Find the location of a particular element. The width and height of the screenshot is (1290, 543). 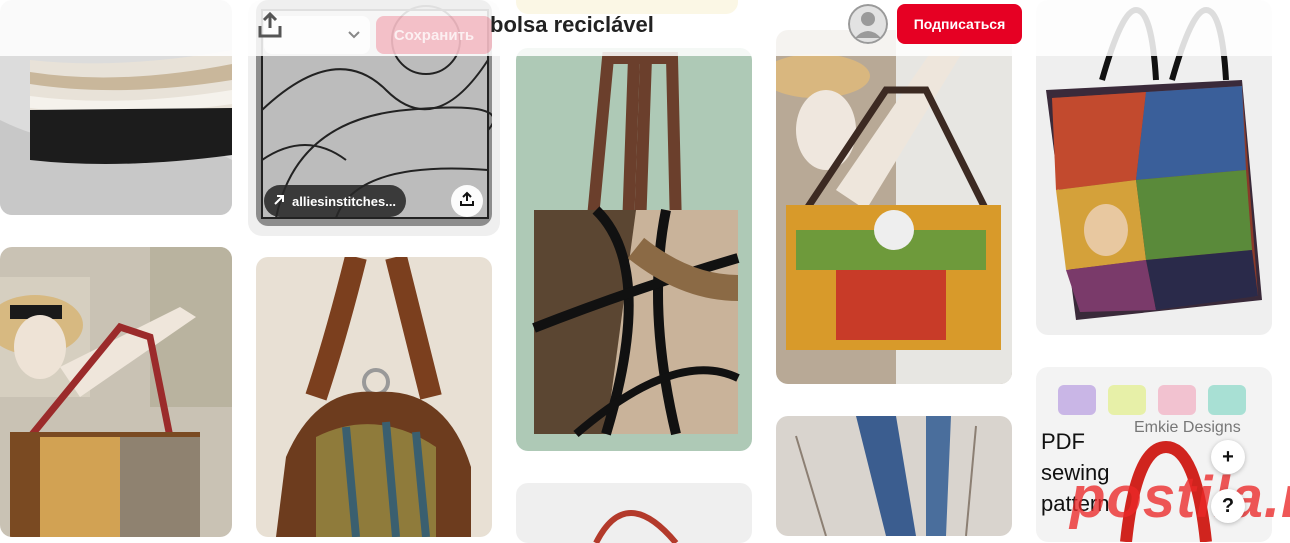

chevron-down-icon is located at coordinates (354, 36).